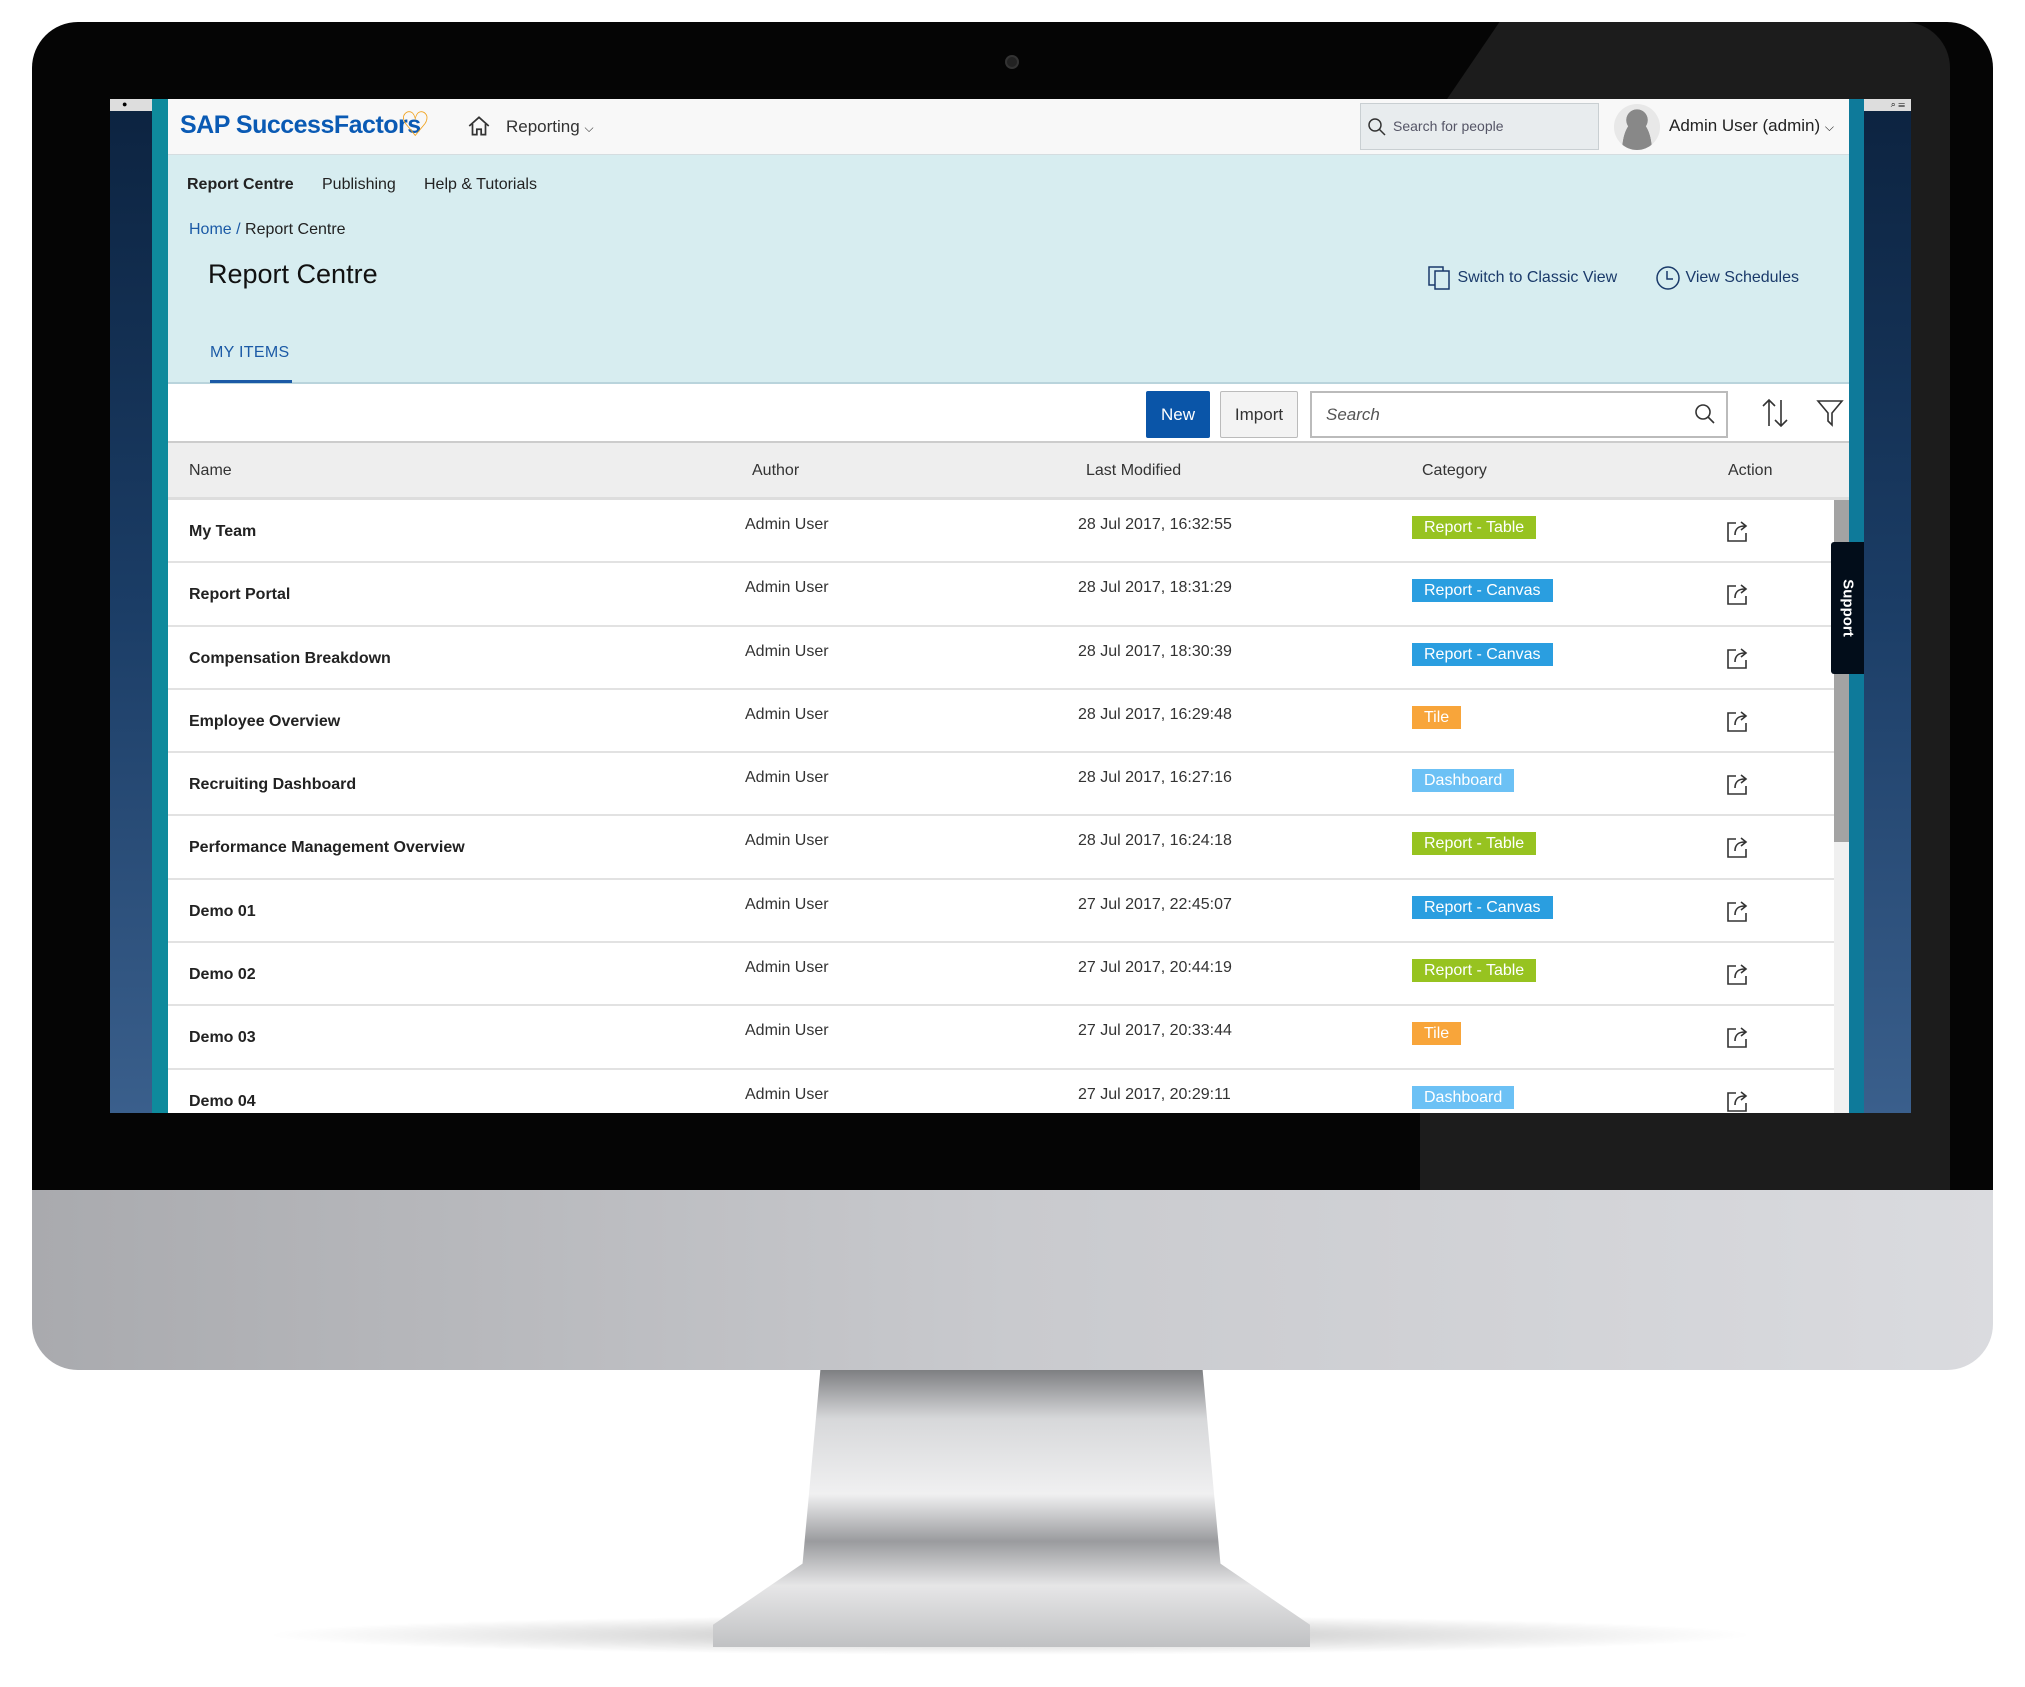  I want to click on breadcrumb-home: Home, so click(210, 229).